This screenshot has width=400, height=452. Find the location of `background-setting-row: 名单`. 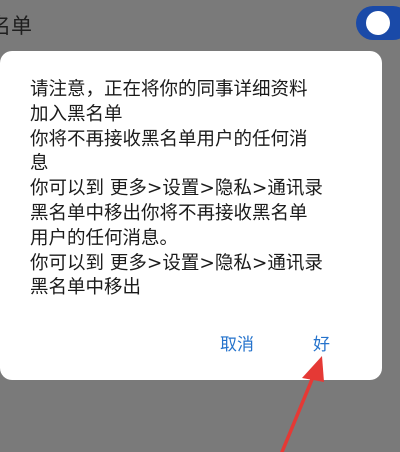

background-setting-row: 名单 is located at coordinates (200, 26).